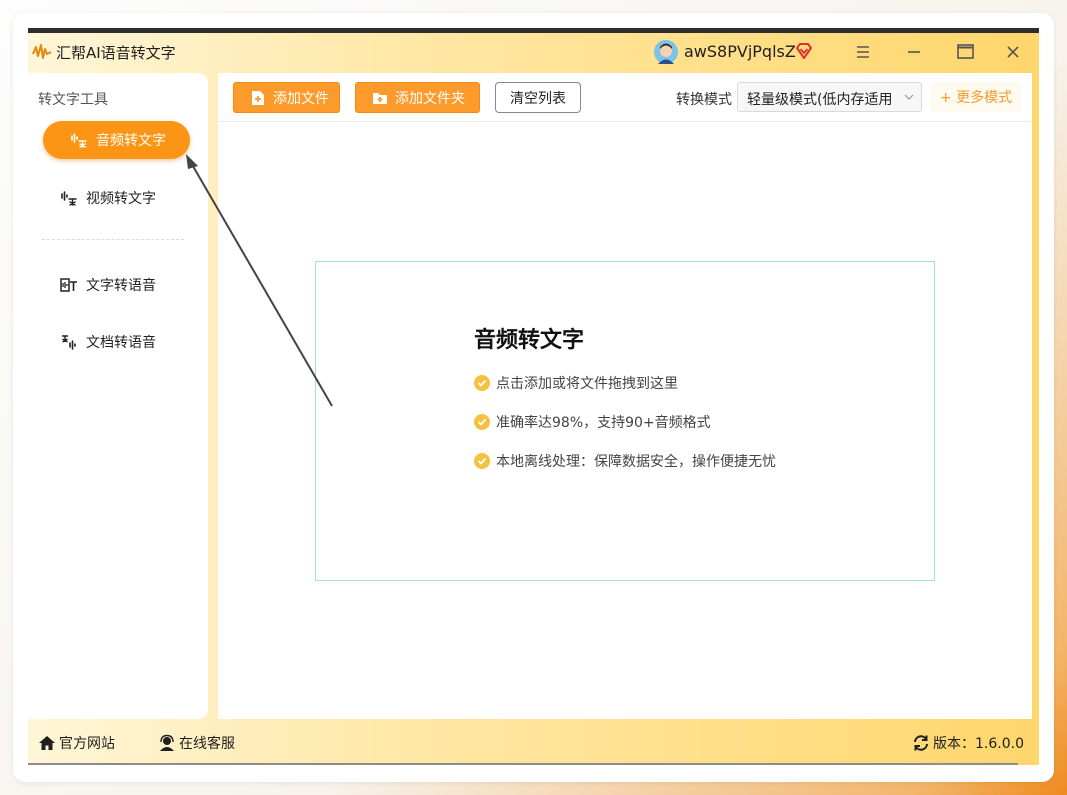  I want to click on version-label: 版本：1.6.0.0, so click(978, 744).